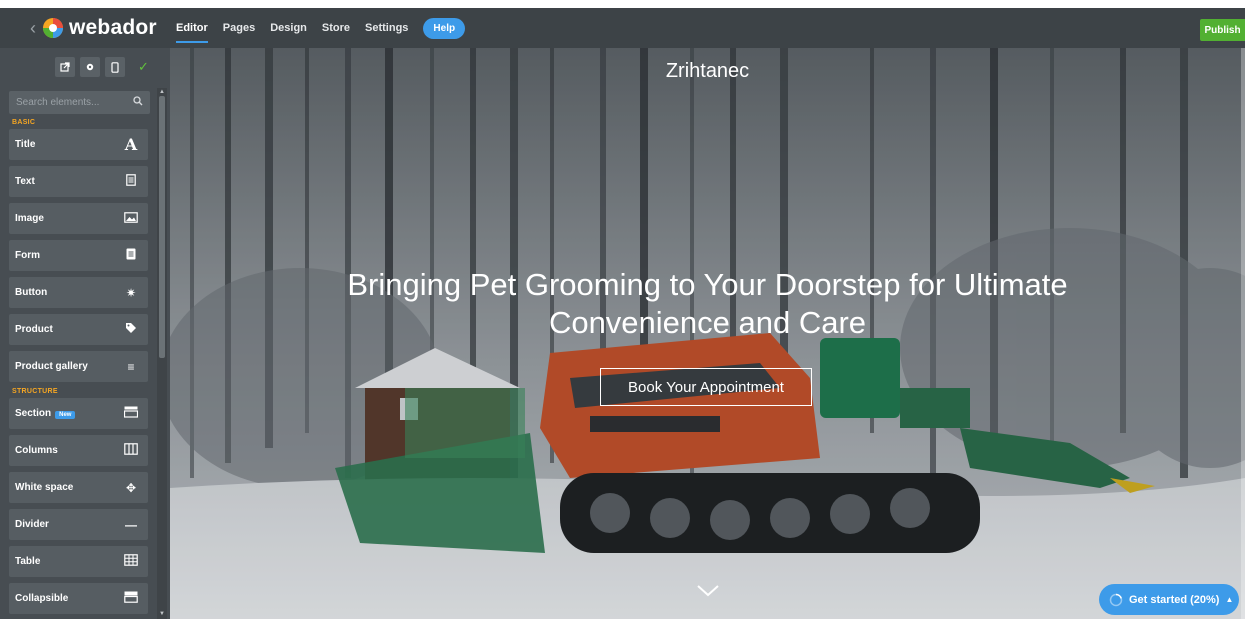 The image size is (1245, 619). Describe the element at coordinates (25, 181) in the screenshot. I see `element-label: Text` at that location.